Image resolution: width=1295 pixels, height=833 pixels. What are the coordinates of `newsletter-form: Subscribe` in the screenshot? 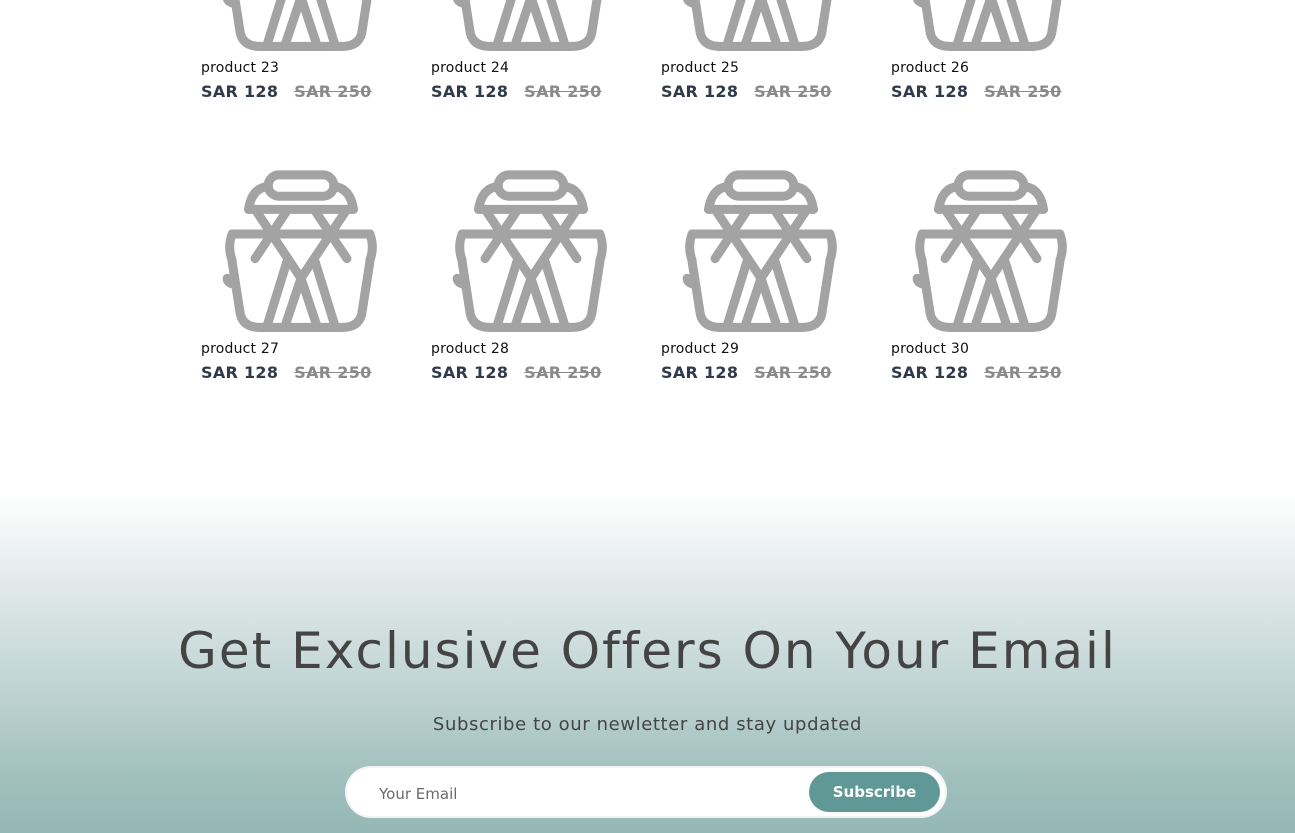 It's located at (646, 792).